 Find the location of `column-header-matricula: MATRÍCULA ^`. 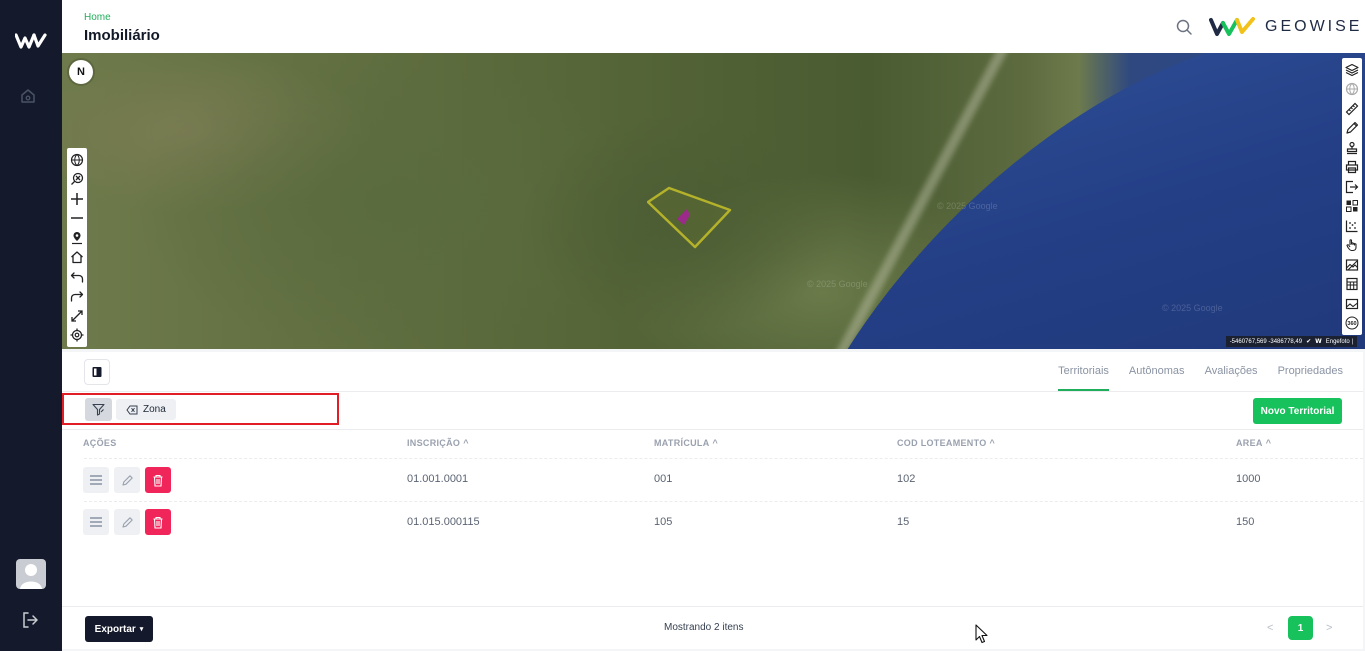

column-header-matricula: MATRÍCULA ^ is located at coordinates (686, 443).